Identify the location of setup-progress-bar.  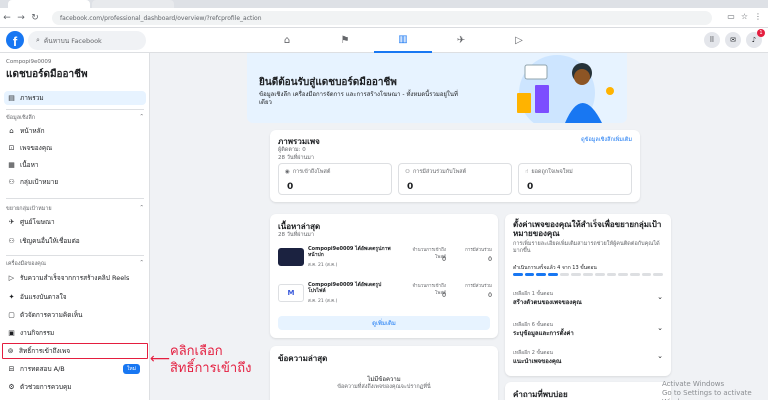
(588, 274).